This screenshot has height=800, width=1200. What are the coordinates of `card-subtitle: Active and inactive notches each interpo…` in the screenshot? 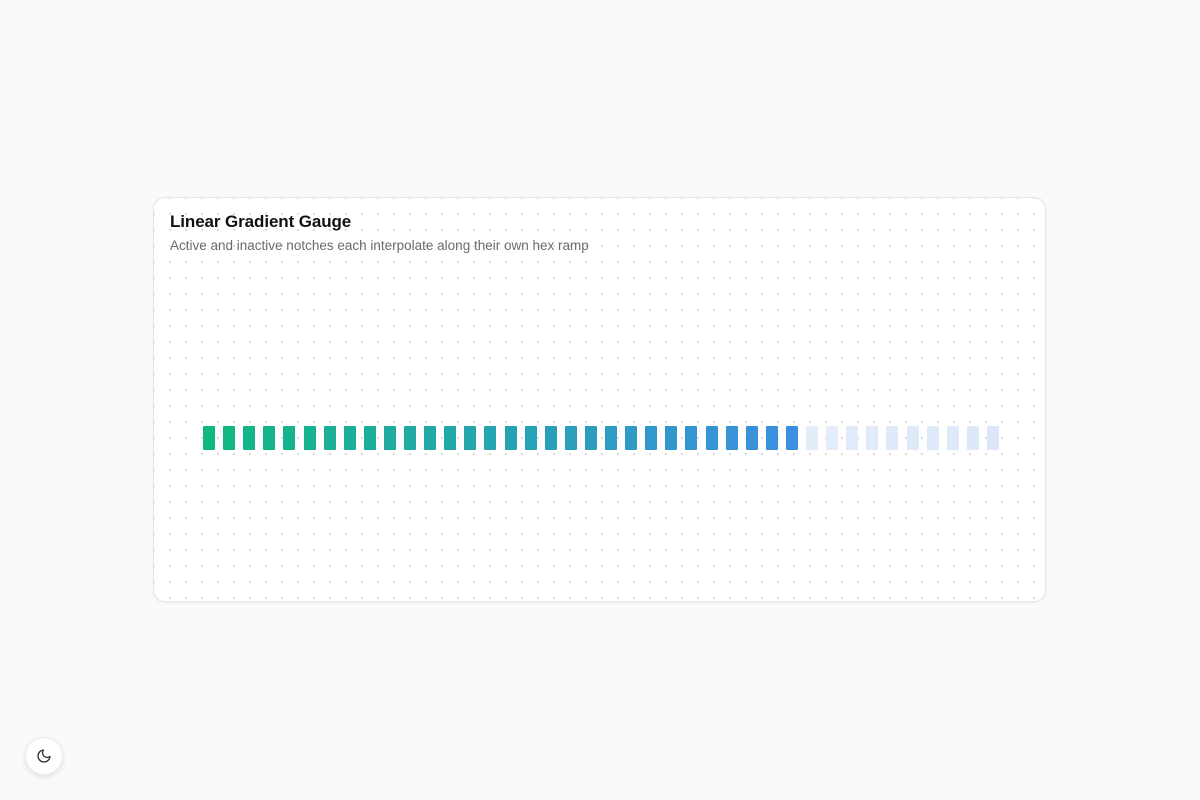 It's located at (379, 245).